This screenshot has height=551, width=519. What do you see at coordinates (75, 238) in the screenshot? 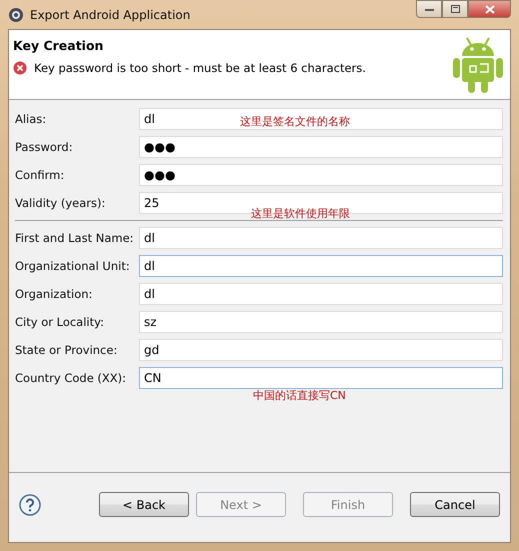
I see `field-label: First and Last Name:` at bounding box center [75, 238].